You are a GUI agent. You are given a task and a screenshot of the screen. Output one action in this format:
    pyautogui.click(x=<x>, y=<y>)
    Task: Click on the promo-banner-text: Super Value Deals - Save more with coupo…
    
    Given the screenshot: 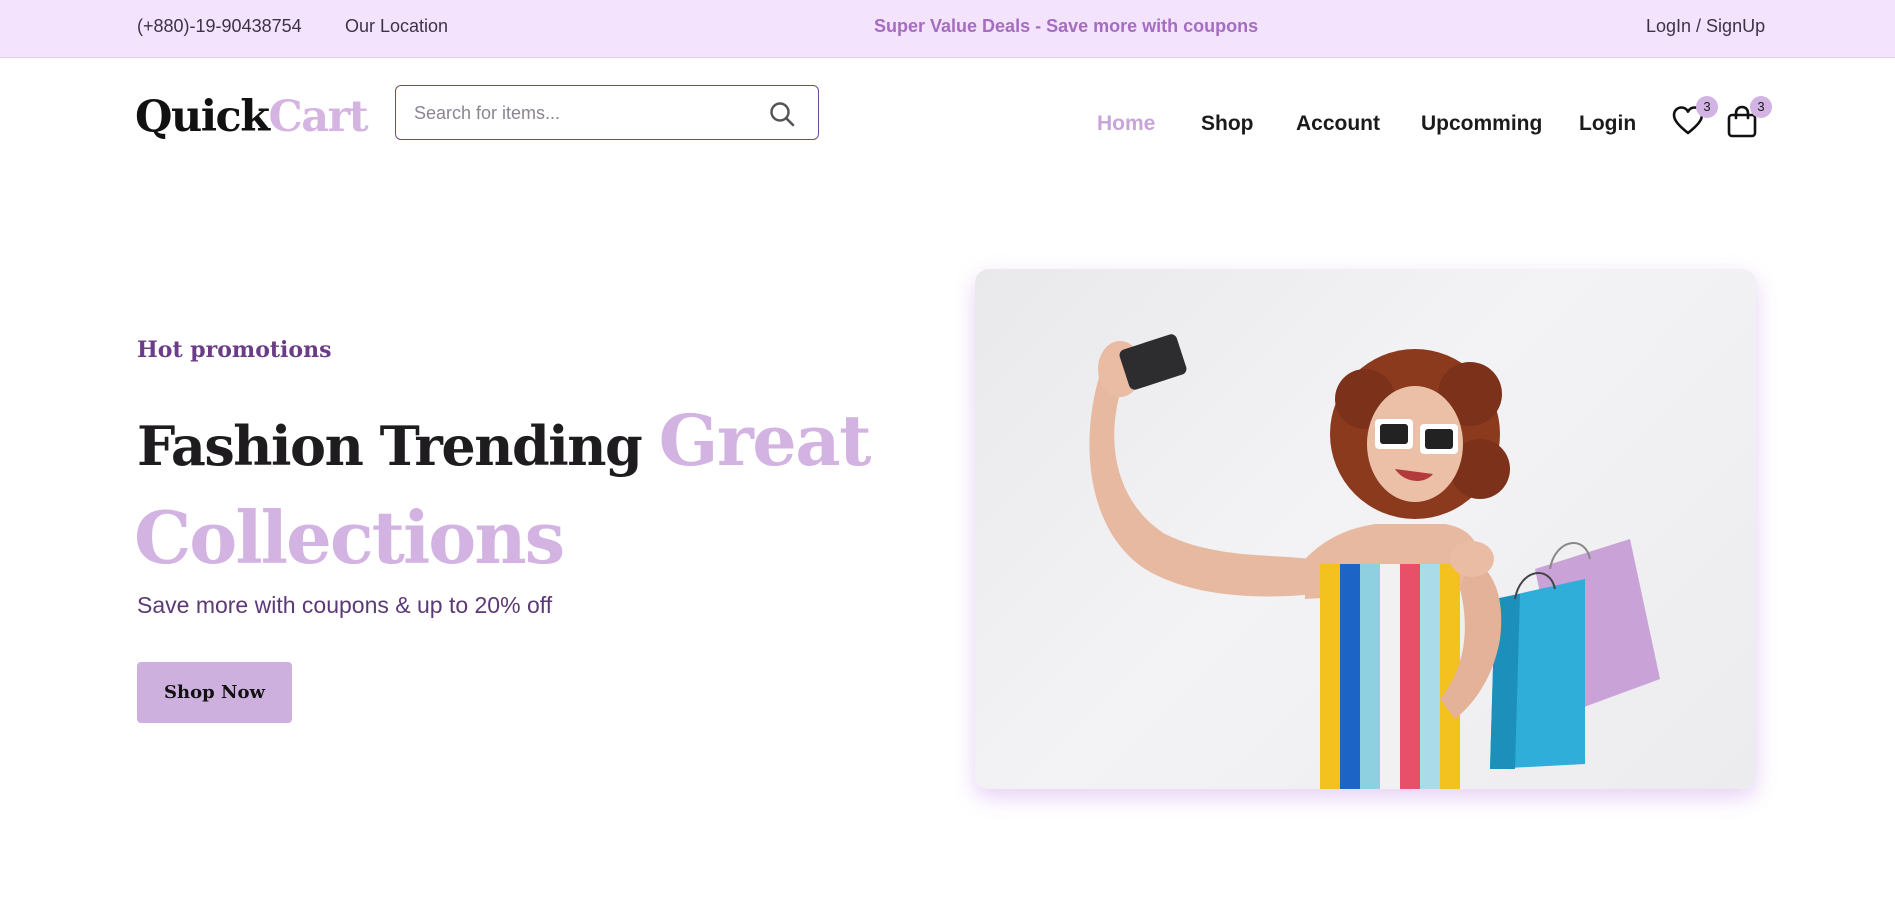 What is the action you would take?
    pyautogui.click(x=1066, y=26)
    